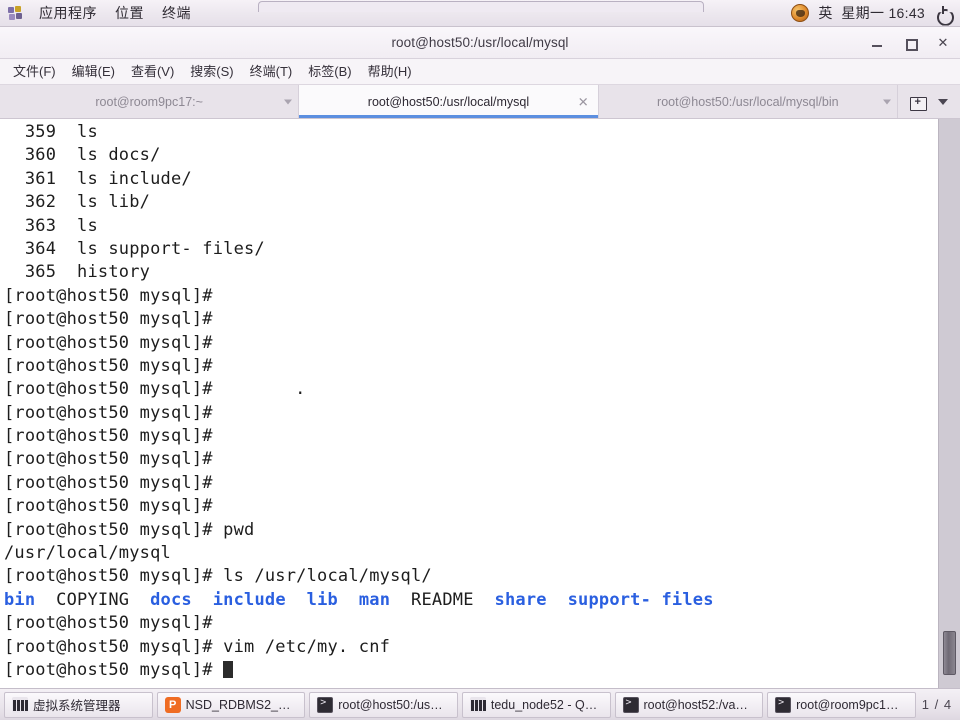 This screenshot has width=960, height=720. Describe the element at coordinates (155, 389) in the screenshot. I see `prompt-line-with-dot: [root@host50 mysql]# .` at that location.